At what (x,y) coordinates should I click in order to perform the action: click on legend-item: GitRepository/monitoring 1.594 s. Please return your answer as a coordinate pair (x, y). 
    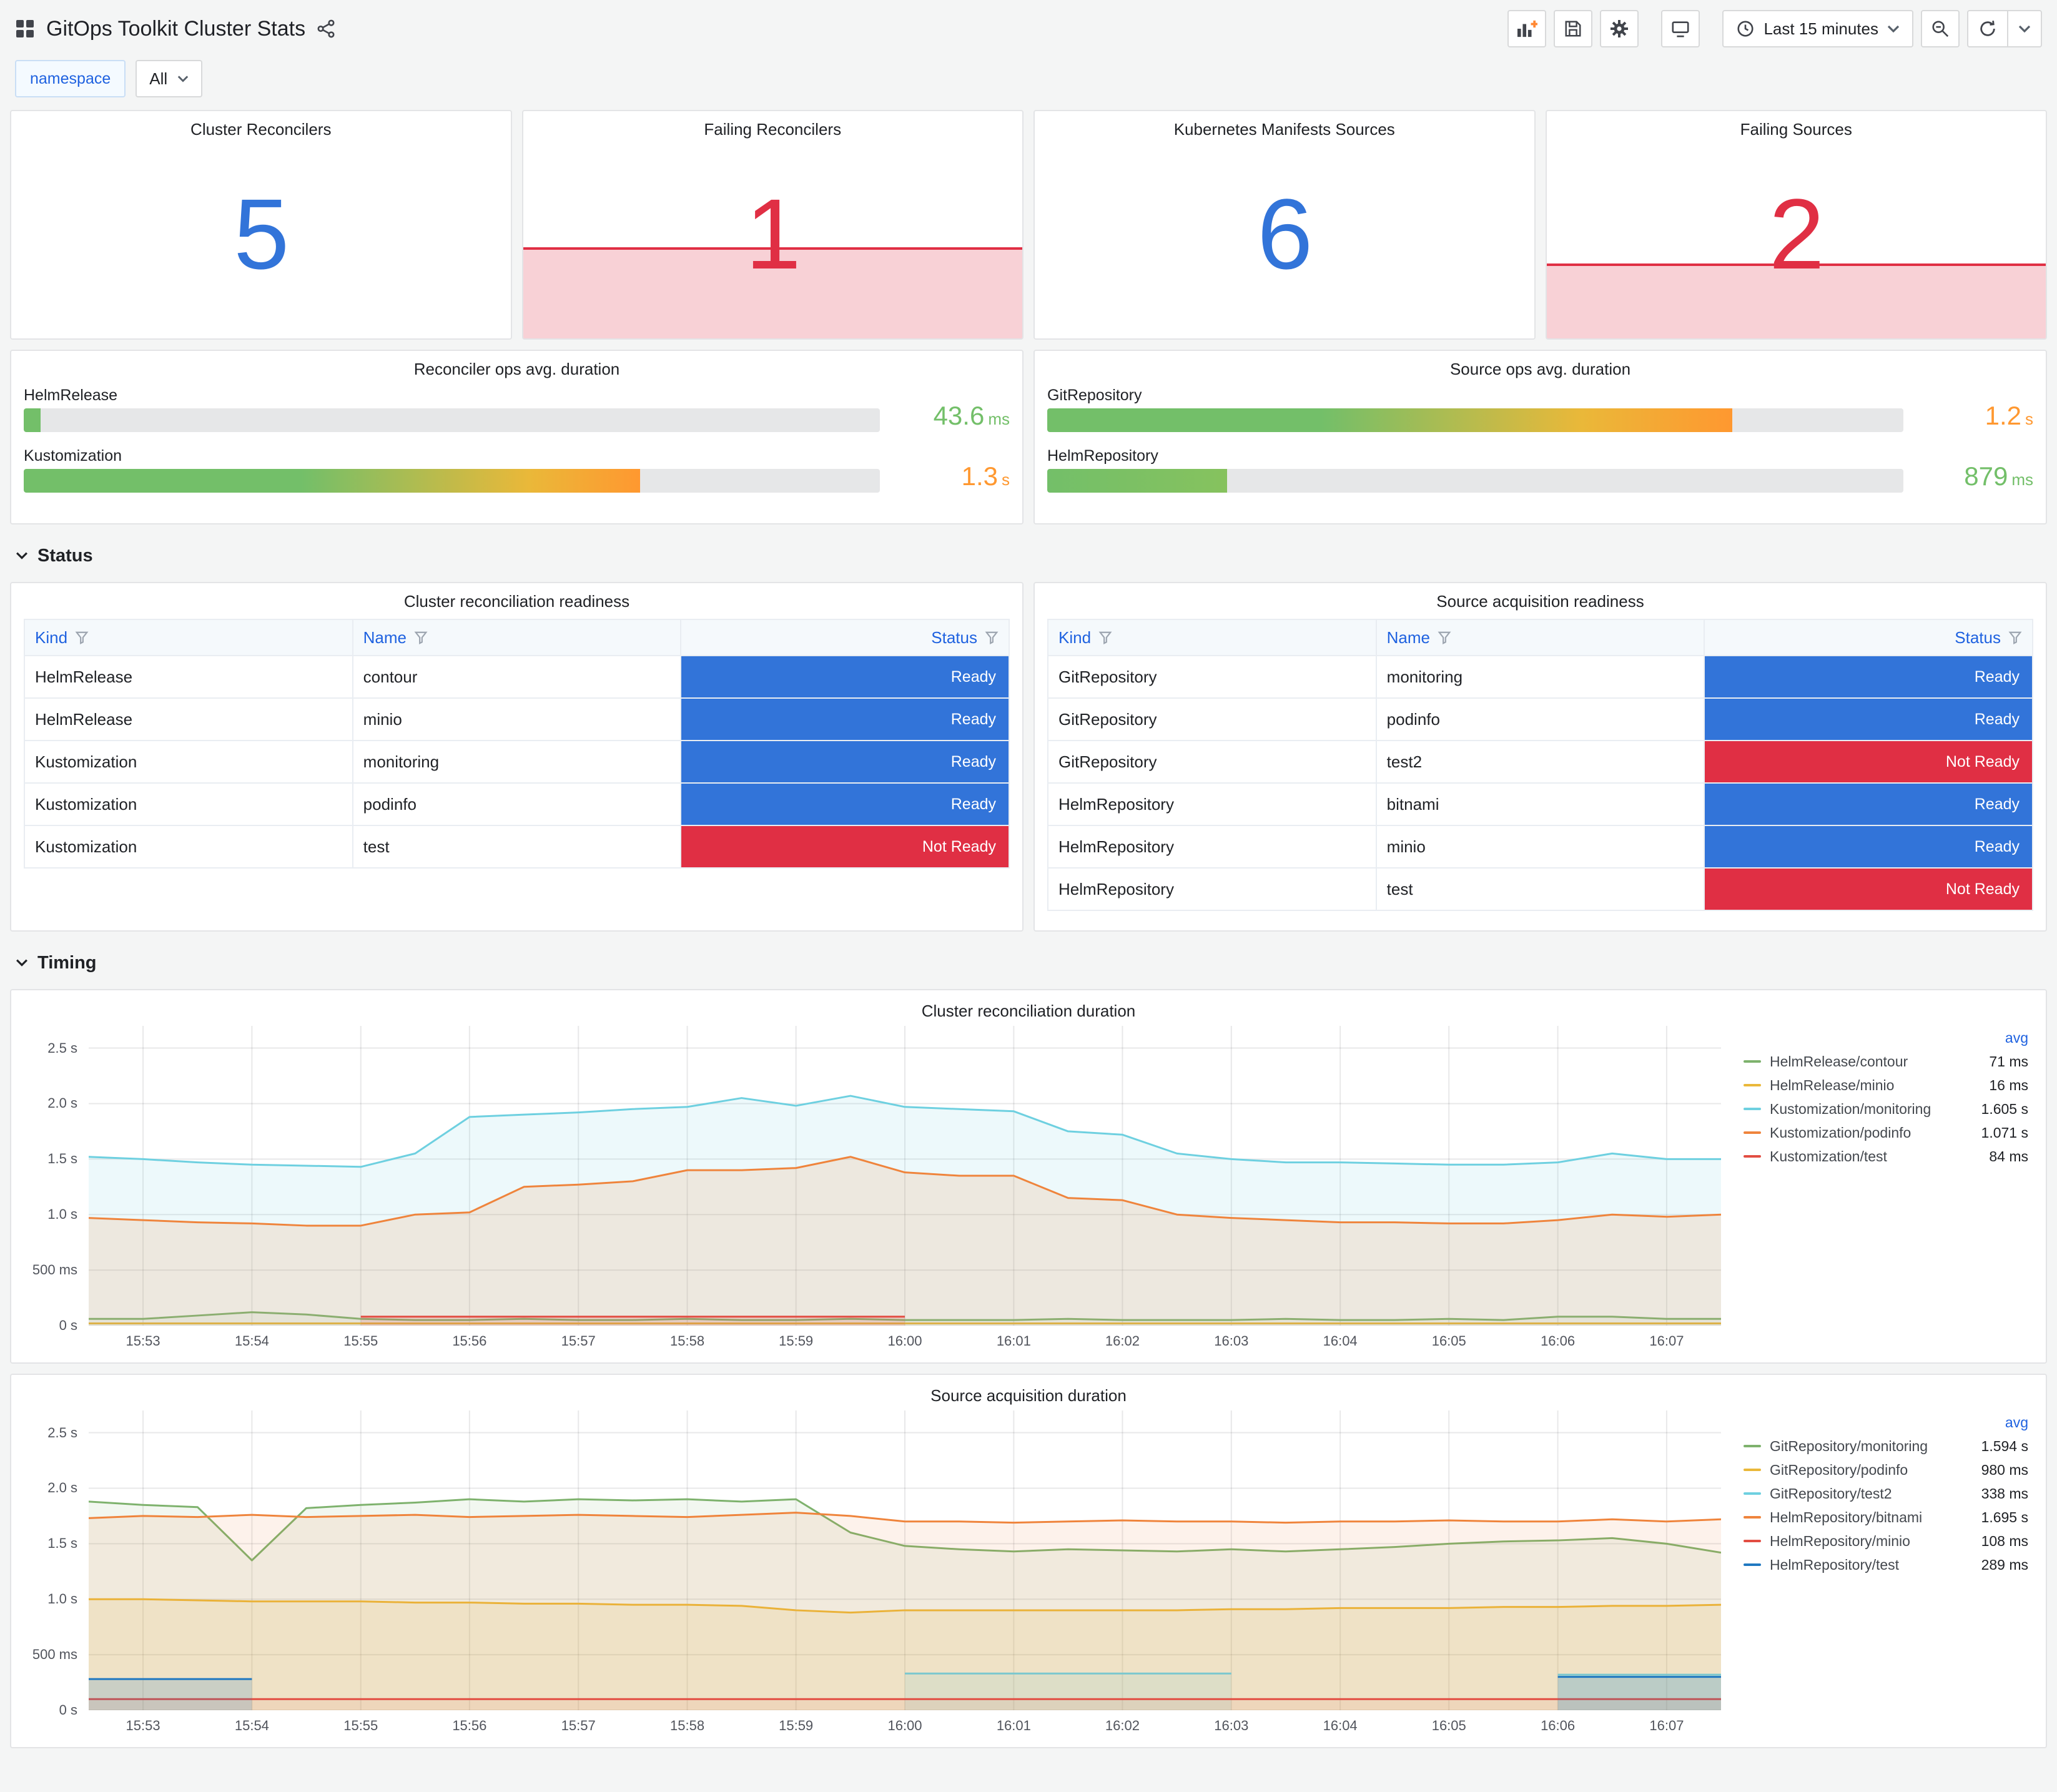
    Looking at the image, I should click on (1886, 1446).